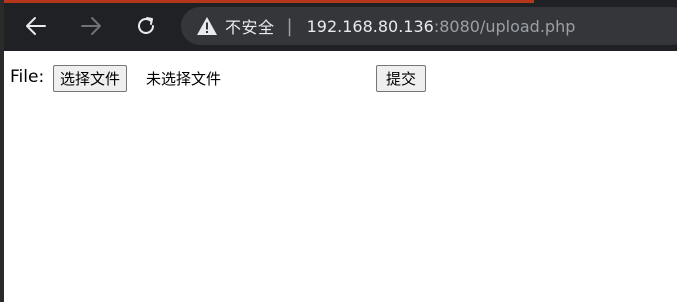 This screenshot has width=677, height=302. I want to click on back-button, so click(36, 26).